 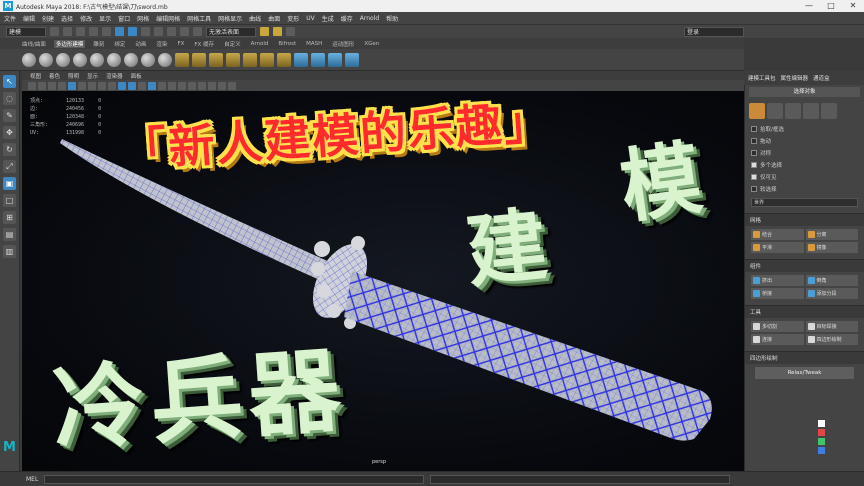 What do you see at coordinates (9, 217) in the screenshot?
I see `four-view-layout-icon: ⊞` at bounding box center [9, 217].